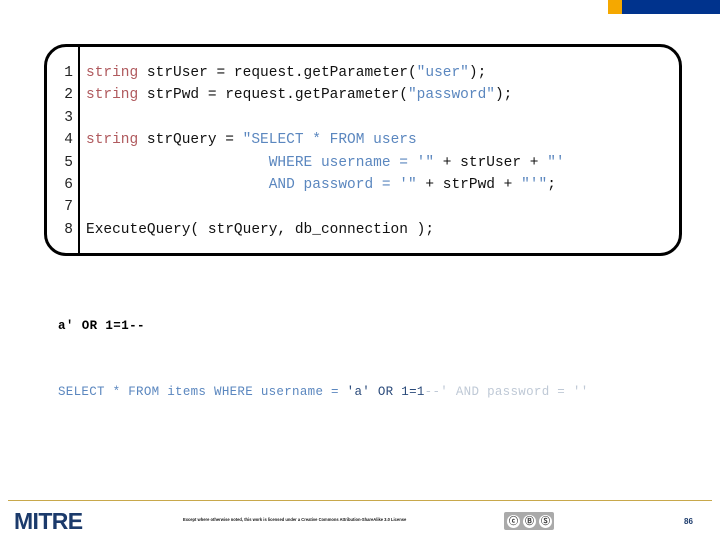  What do you see at coordinates (363, 207) in the screenshot?
I see `code-line: 7` at bounding box center [363, 207].